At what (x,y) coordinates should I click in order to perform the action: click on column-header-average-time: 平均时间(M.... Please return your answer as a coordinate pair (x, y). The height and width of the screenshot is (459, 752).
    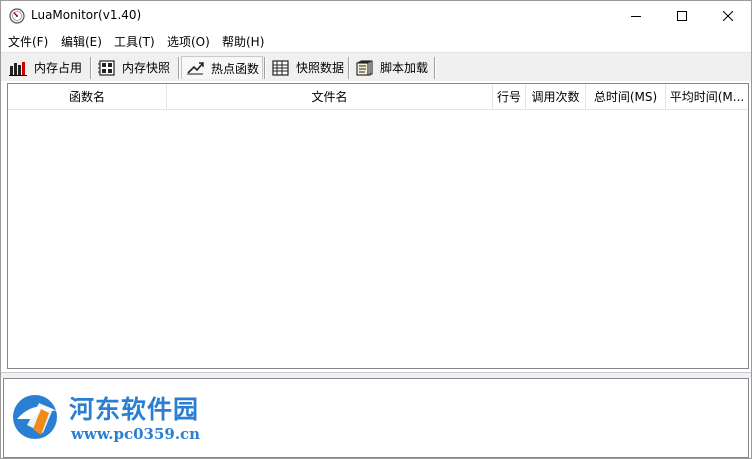
    Looking at the image, I should click on (707, 96).